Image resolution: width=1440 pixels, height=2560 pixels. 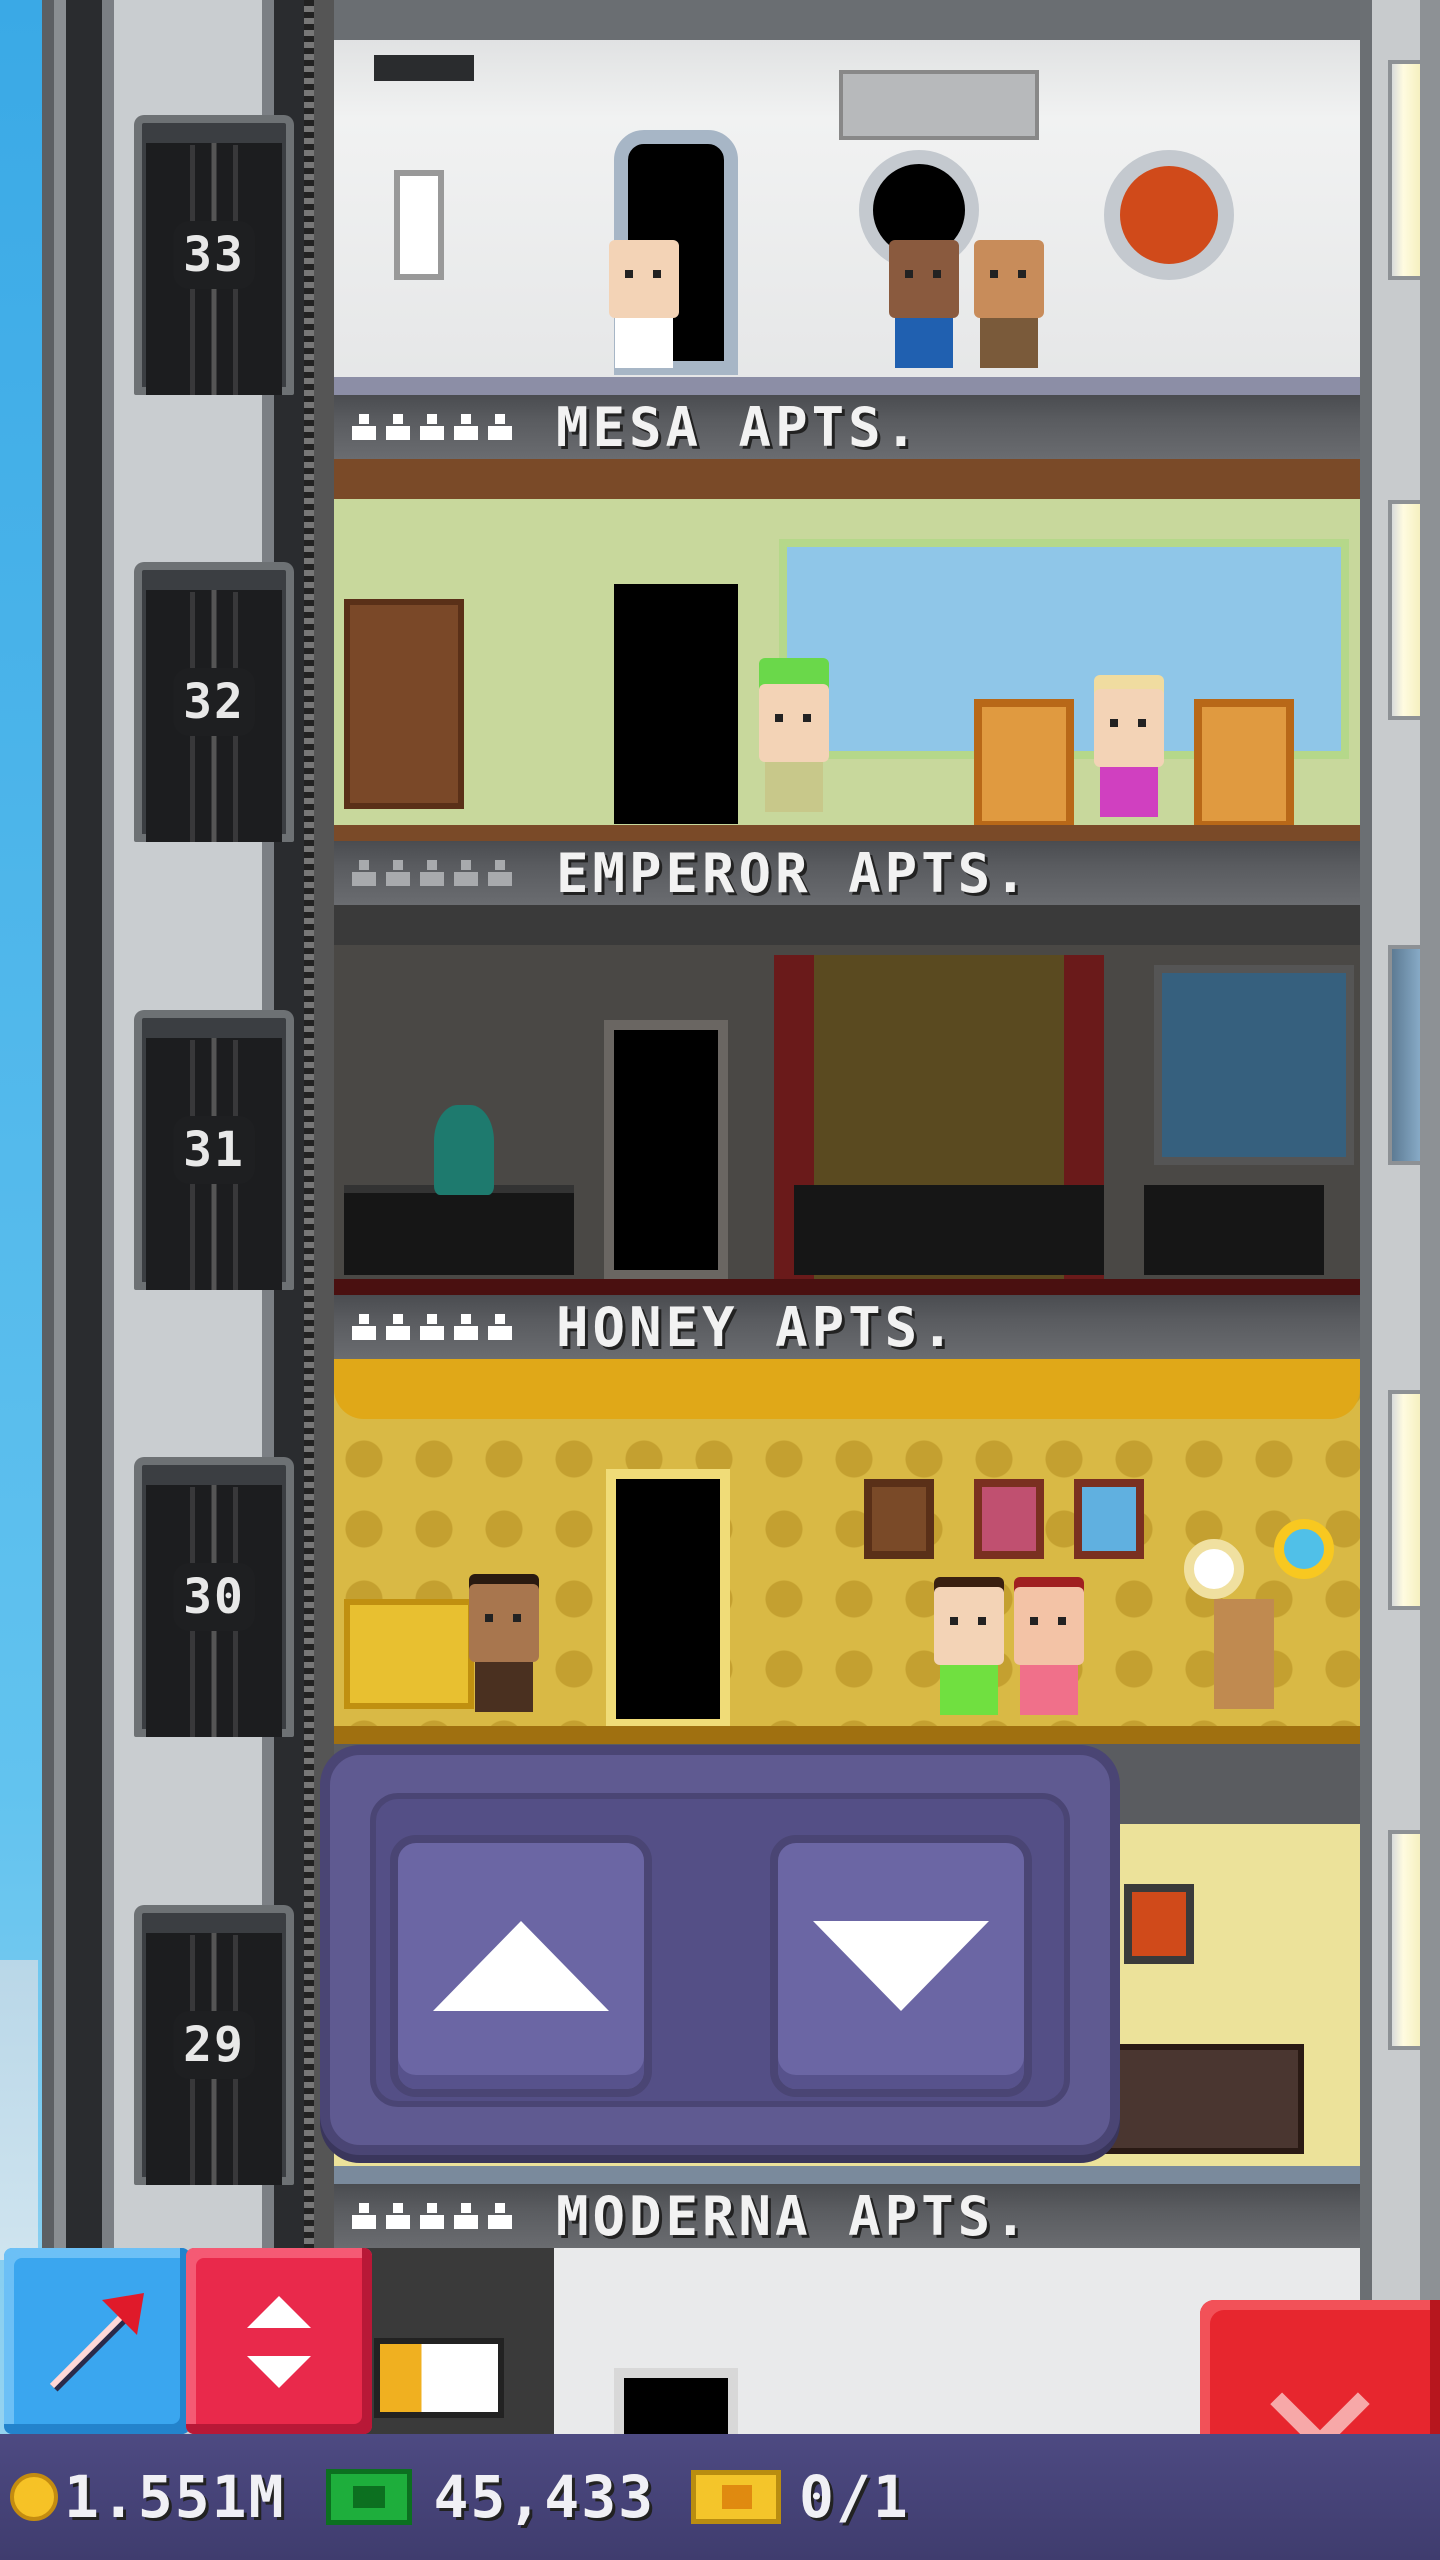 What do you see at coordinates (175, 2497) in the screenshot?
I see `coins-value: 1.551M` at bounding box center [175, 2497].